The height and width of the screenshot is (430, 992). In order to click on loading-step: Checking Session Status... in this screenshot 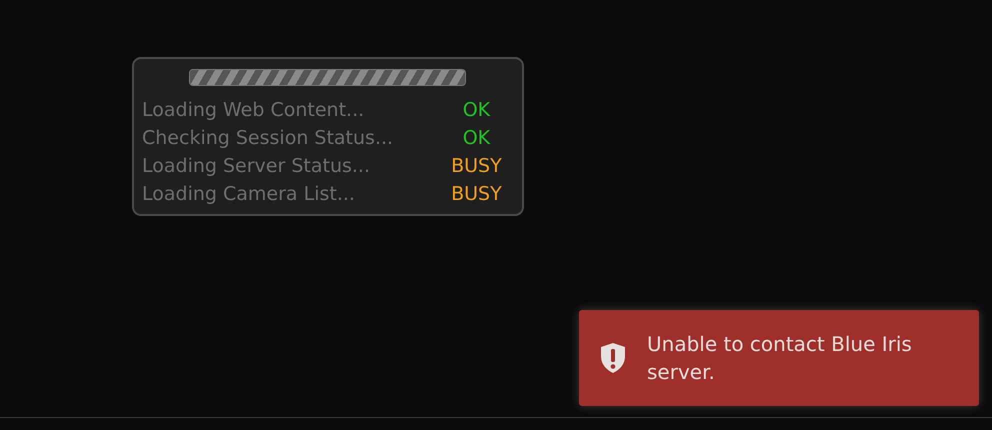, I will do `click(290, 138)`.